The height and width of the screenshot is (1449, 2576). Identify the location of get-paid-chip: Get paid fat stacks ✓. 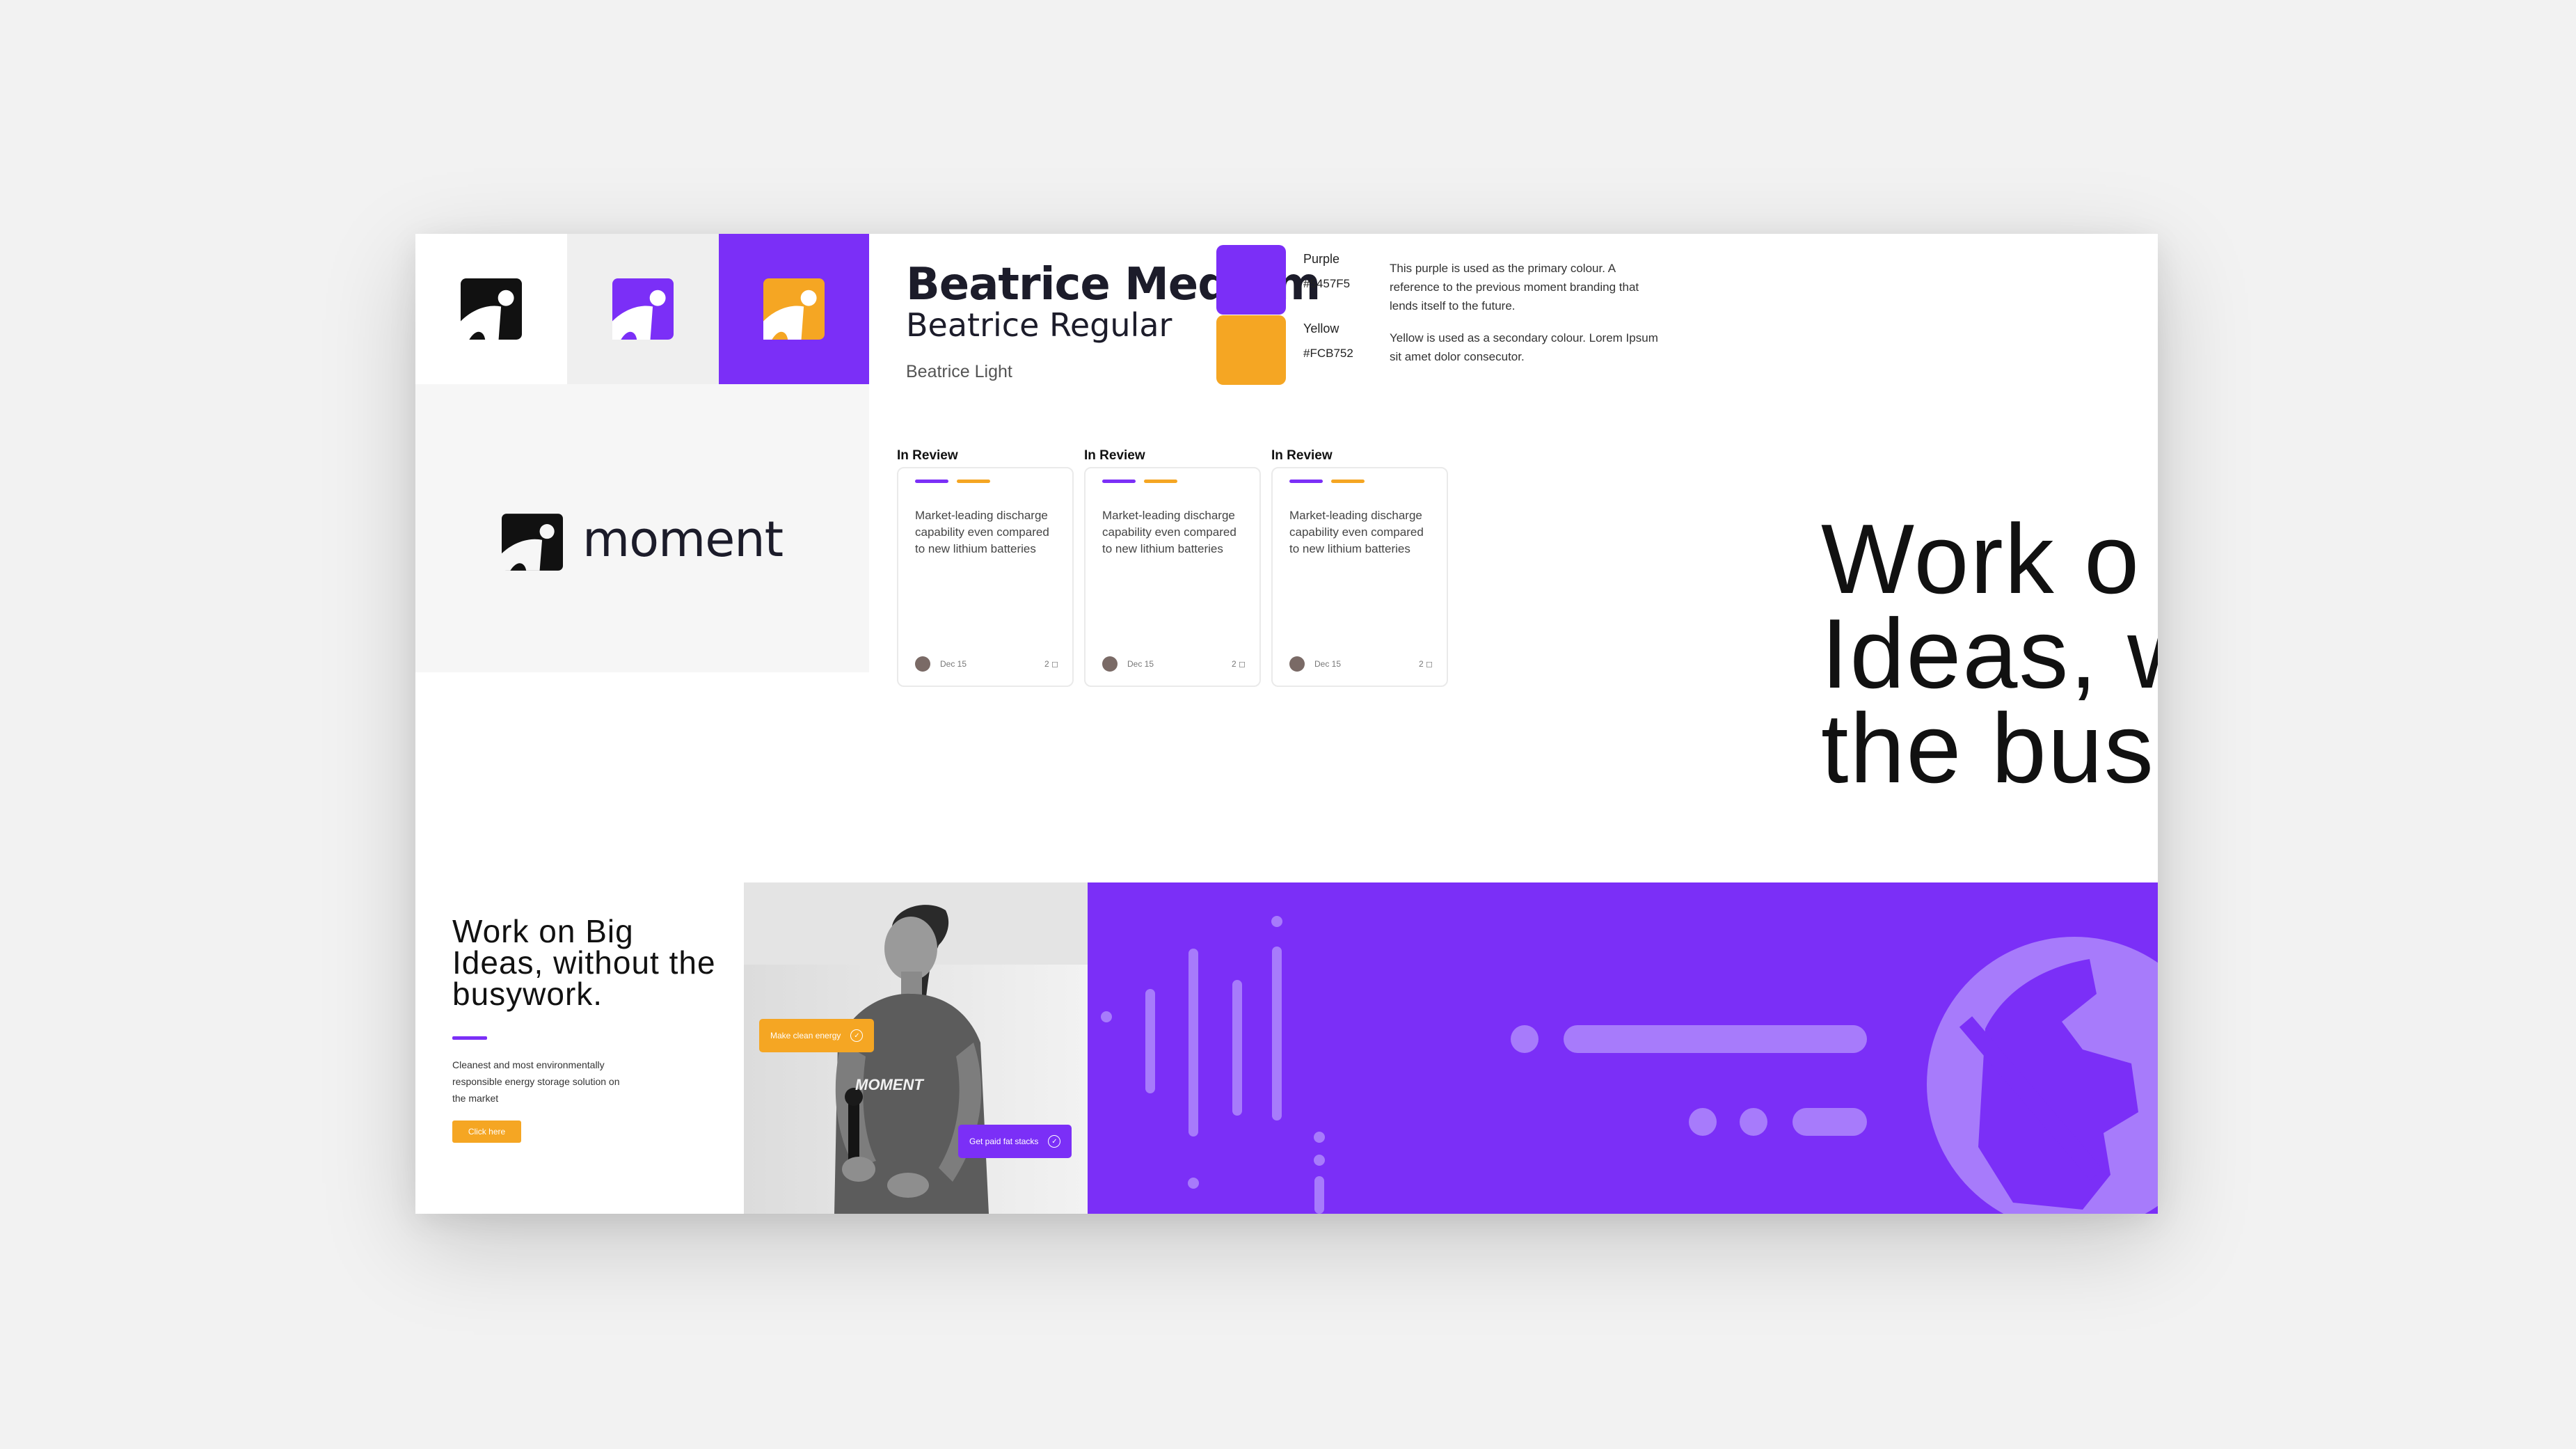
(1015, 1141).